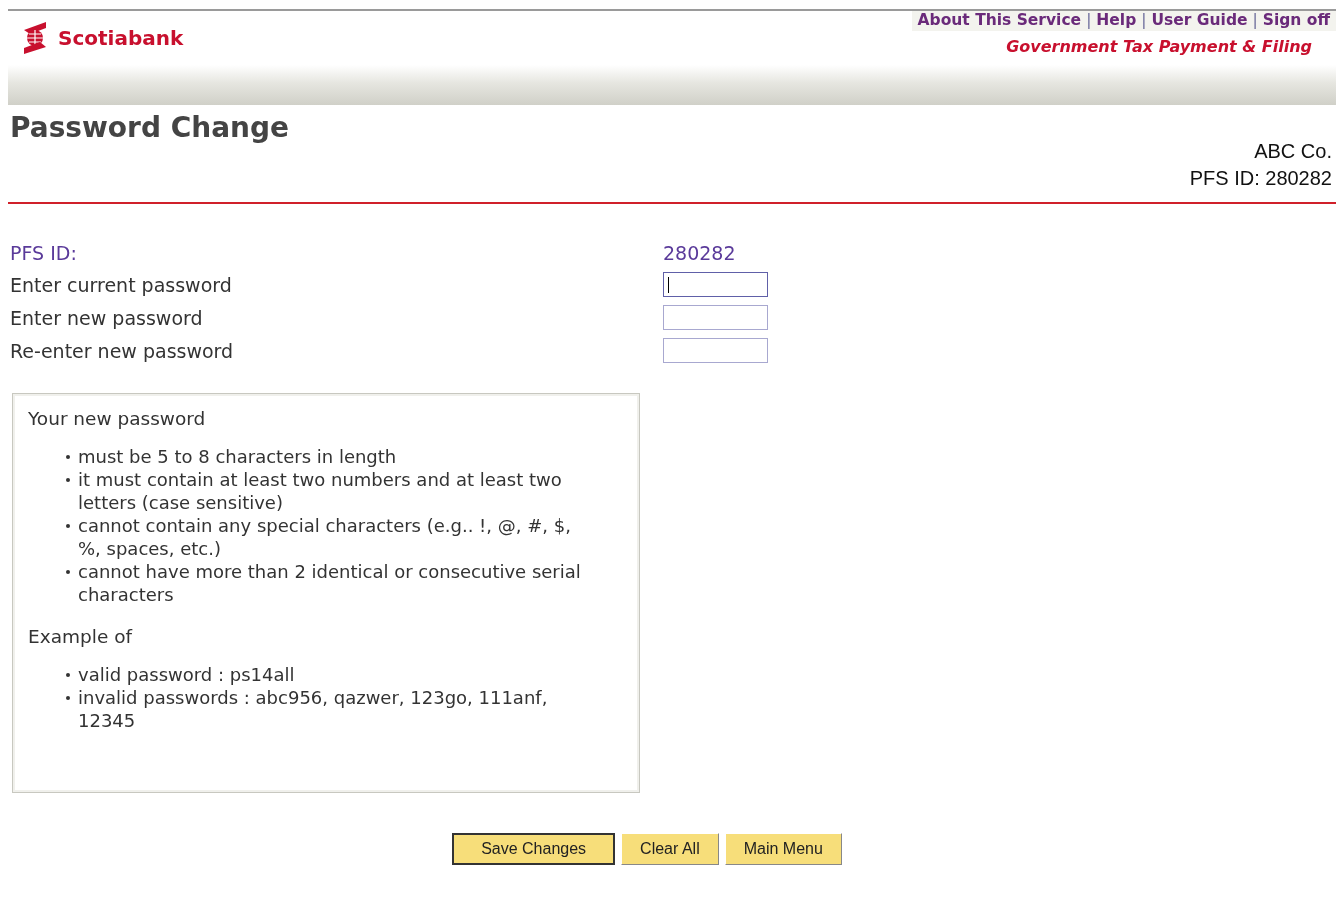 Image resolution: width=1344 pixels, height=901 pixels. What do you see at coordinates (1199, 20) in the screenshot?
I see `header-link: User Guide` at bounding box center [1199, 20].